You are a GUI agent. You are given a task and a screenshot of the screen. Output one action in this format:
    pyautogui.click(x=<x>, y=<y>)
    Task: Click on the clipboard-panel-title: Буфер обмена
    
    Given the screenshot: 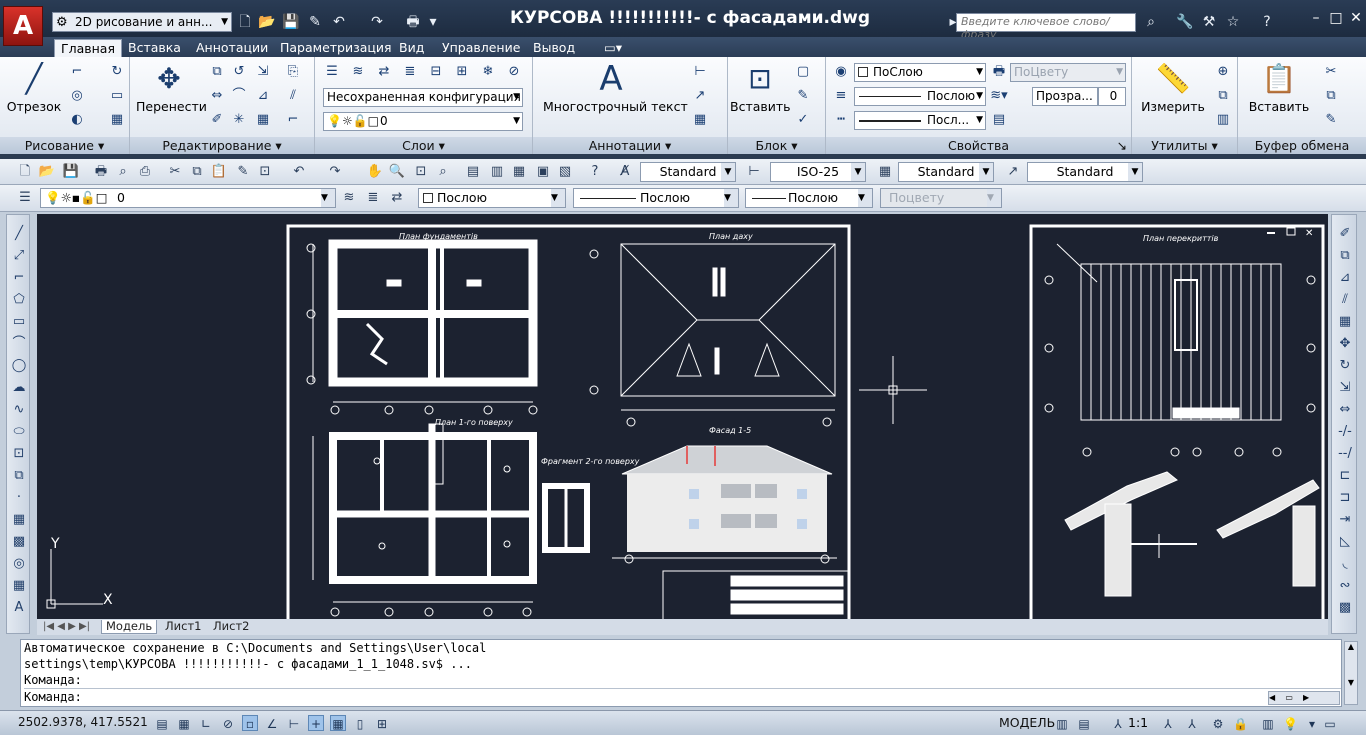 What is the action you would take?
    pyautogui.click(x=1302, y=145)
    